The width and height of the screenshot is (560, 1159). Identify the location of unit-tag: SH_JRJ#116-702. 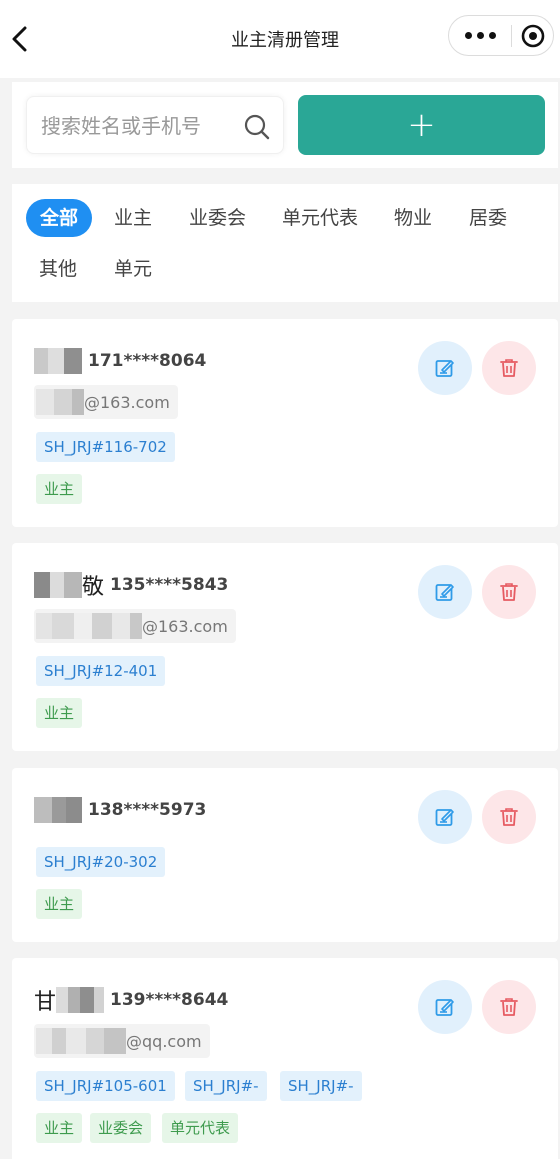
(105, 447).